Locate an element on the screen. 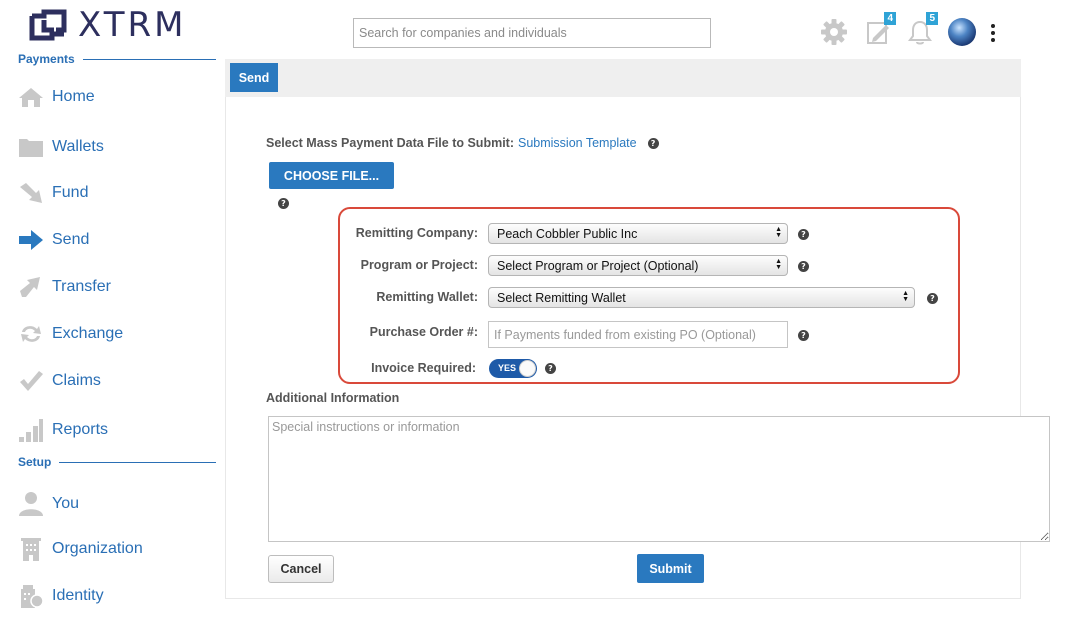 The width and height of the screenshot is (1068, 623). checkmark-icon is located at coordinates (31, 381).